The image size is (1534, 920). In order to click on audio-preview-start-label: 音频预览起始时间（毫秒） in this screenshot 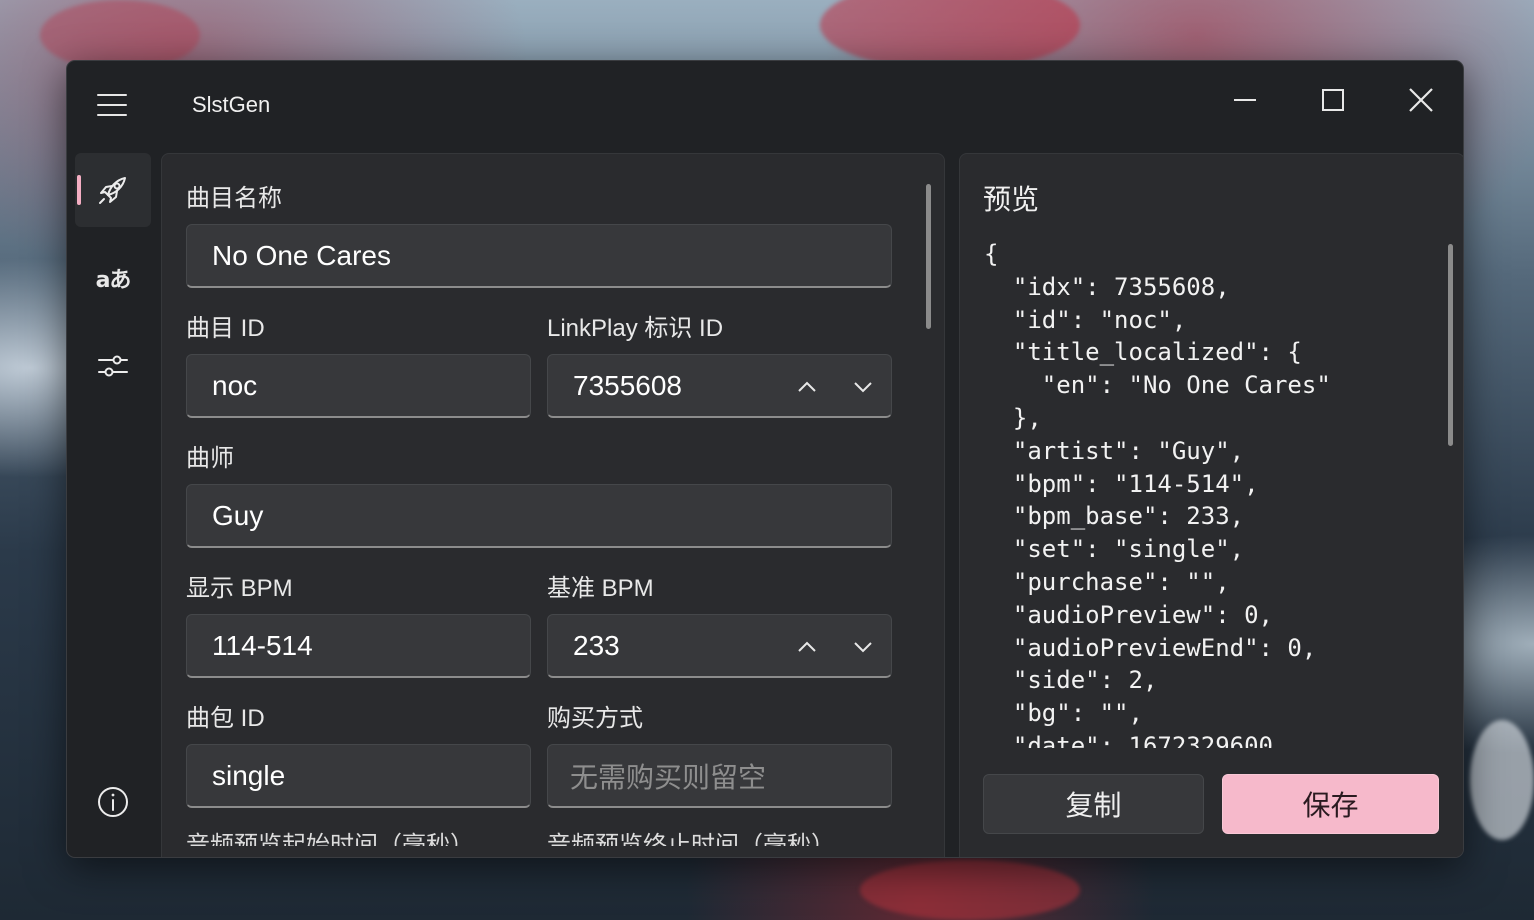, I will do `click(330, 839)`.